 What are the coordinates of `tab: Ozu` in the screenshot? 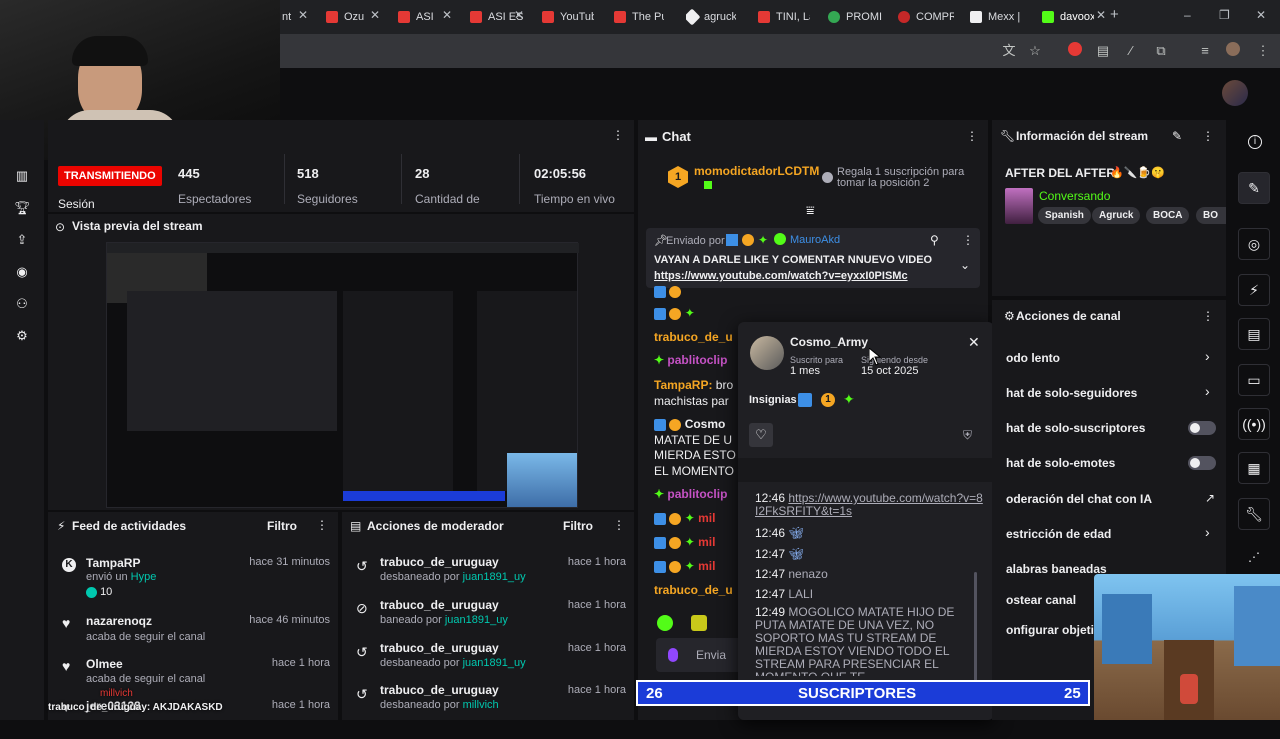 It's located at (347, 17).